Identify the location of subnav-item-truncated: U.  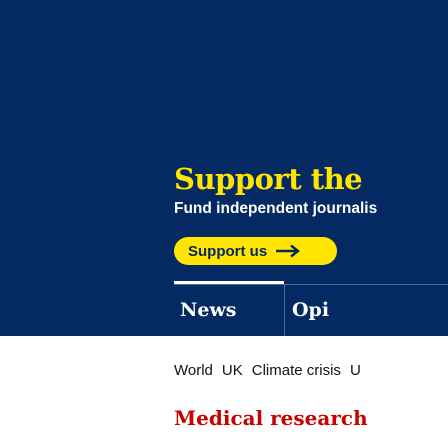
(355, 370).